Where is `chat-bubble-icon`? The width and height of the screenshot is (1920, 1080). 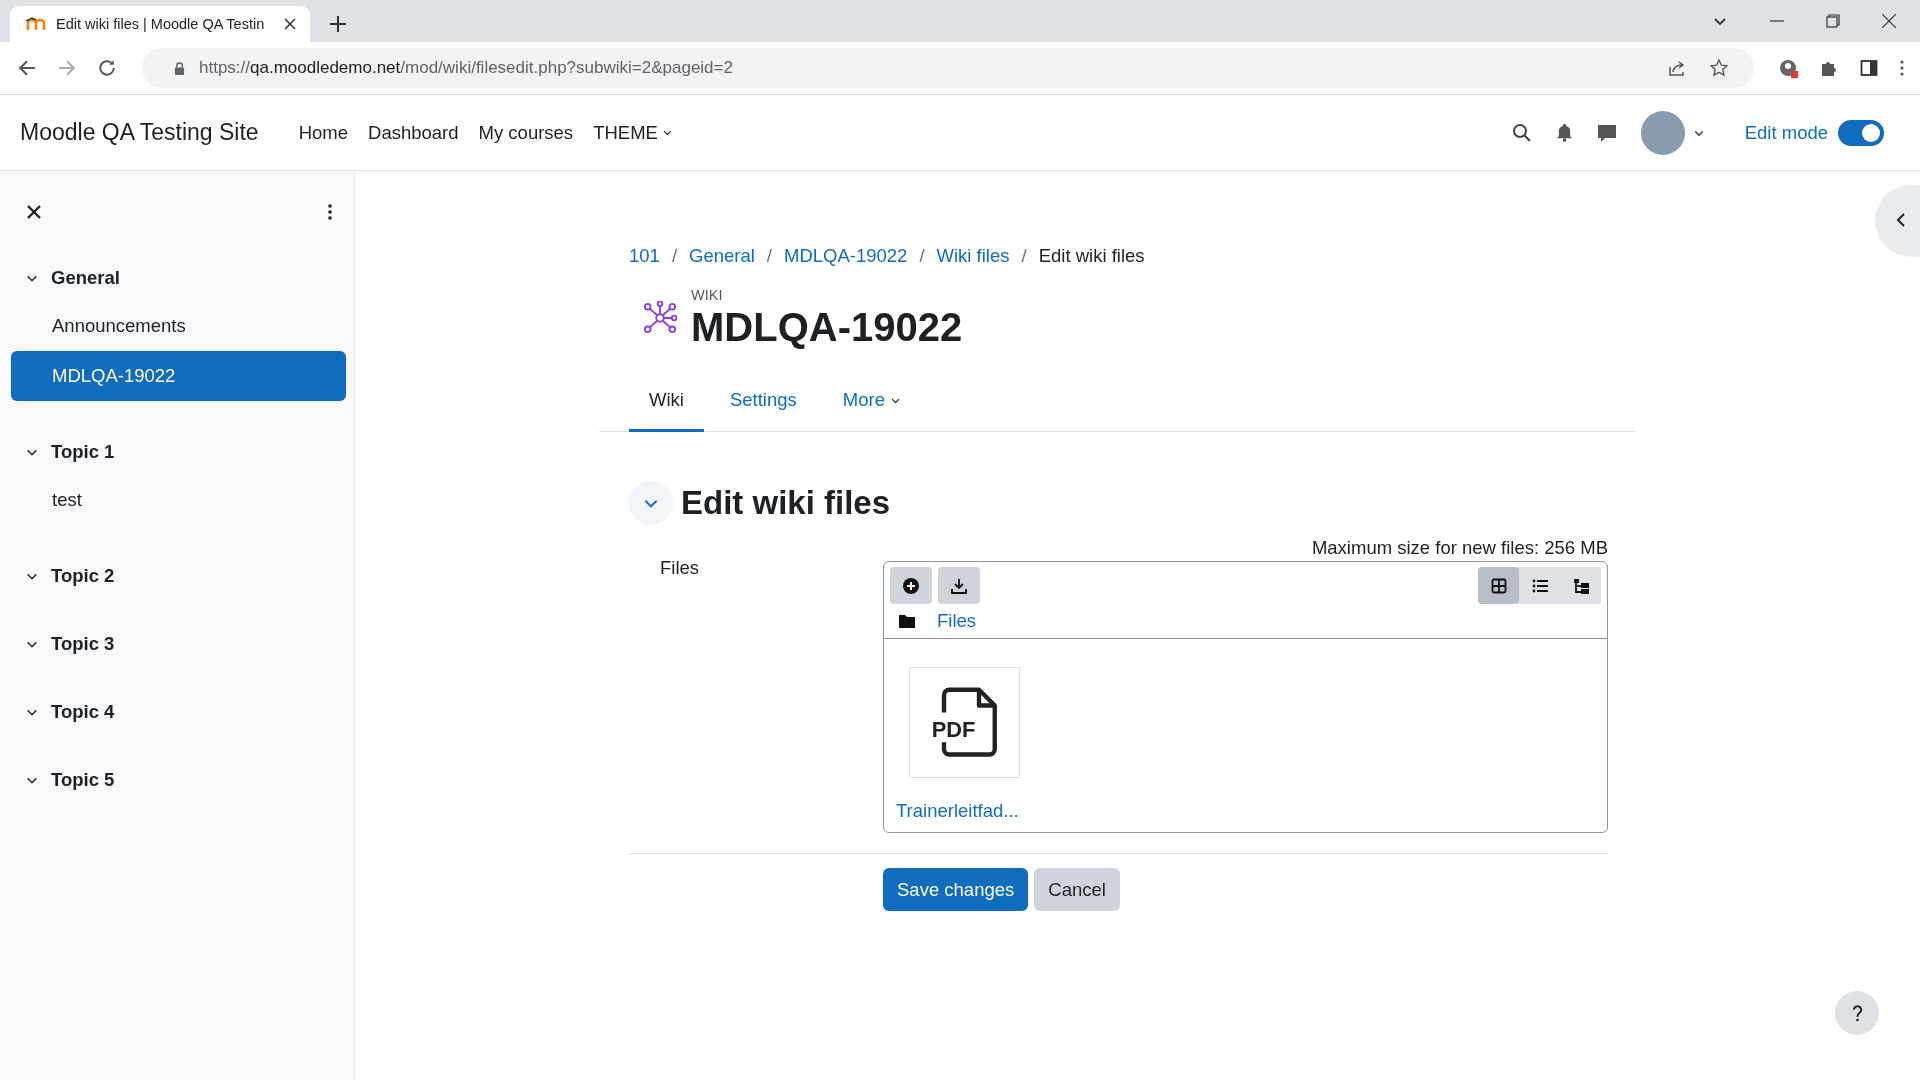
chat-bubble-icon is located at coordinates (1606, 132).